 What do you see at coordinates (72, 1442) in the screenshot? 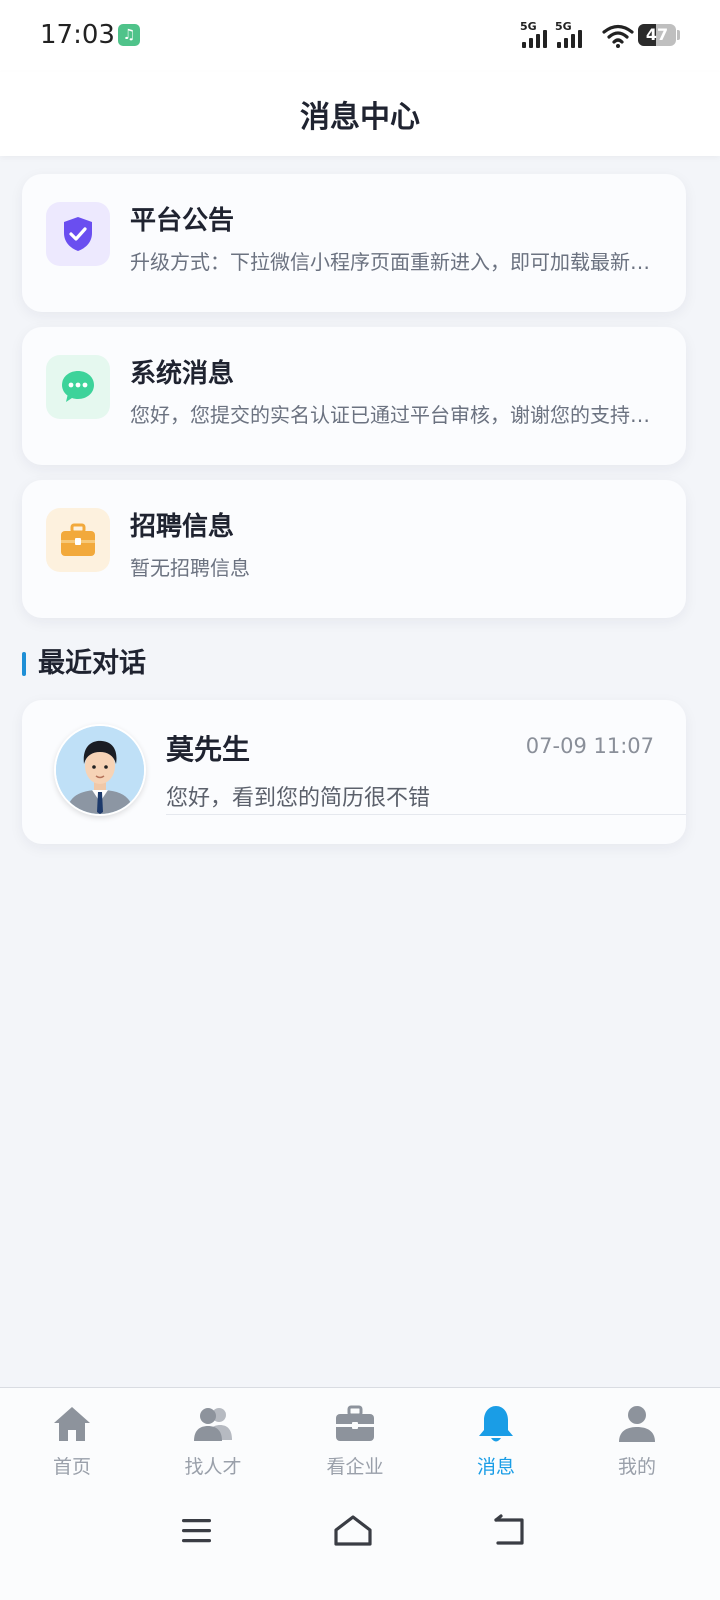
I see `tab-home: 首页` at bounding box center [72, 1442].